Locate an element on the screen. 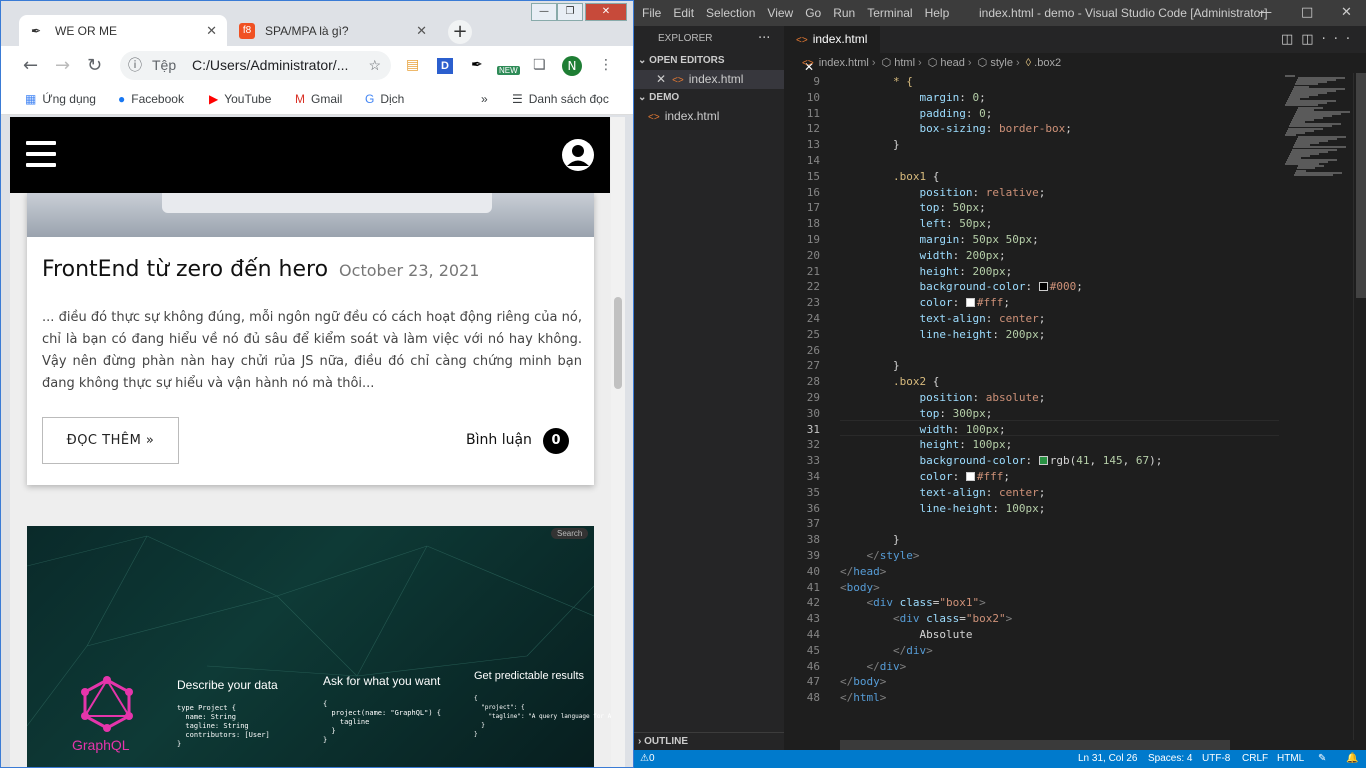  code-line: position: relative; is located at coordinates (942, 193).